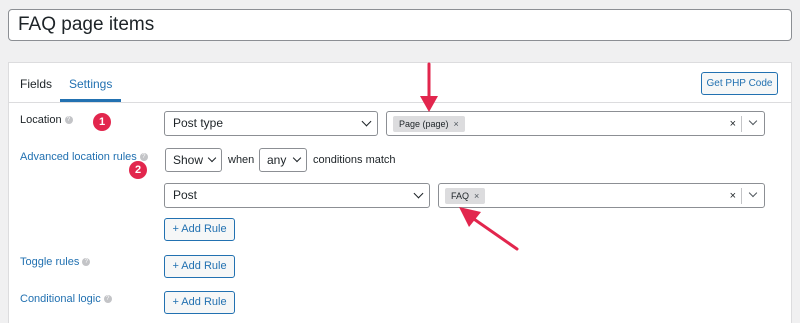  I want to click on advanced-location-rules-label: Advanced location rules?, so click(84, 157).